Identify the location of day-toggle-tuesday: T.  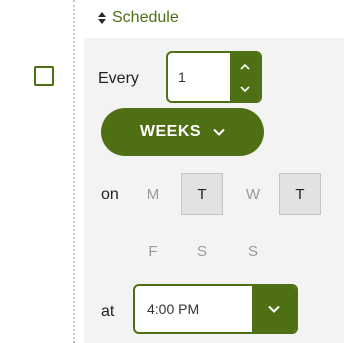
(202, 194).